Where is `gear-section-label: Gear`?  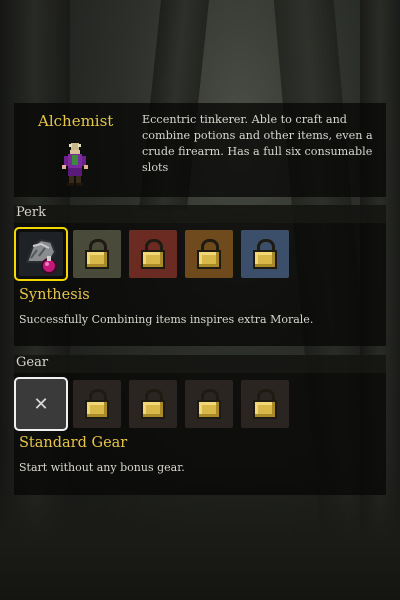
gear-section-label: Gear is located at coordinates (32, 362).